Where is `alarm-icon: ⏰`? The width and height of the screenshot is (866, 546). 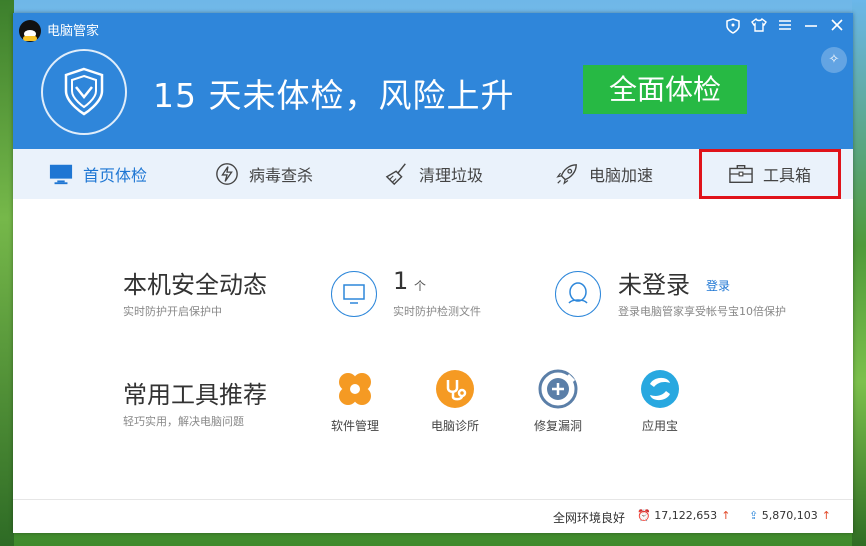 alarm-icon: ⏰ is located at coordinates (644, 515).